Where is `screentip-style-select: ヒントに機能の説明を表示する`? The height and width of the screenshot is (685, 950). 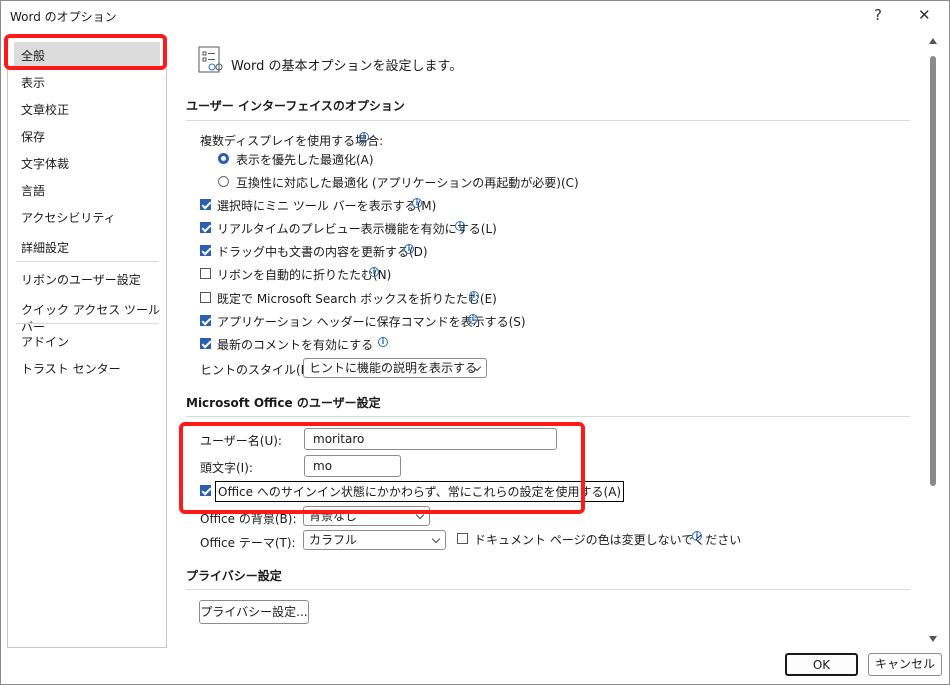
screentip-style-select: ヒントに機能の説明を表示する is located at coordinates (395, 368).